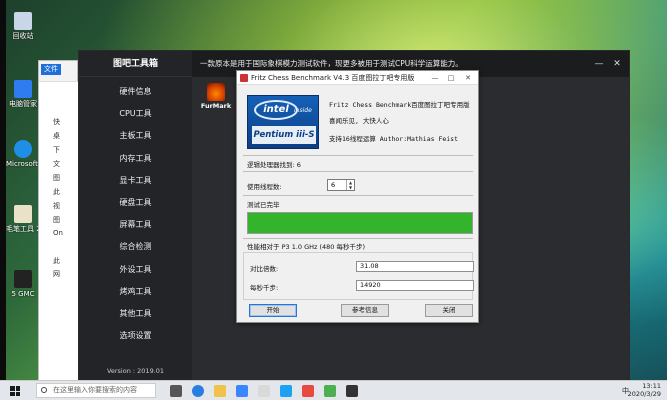 The image size is (667, 400). What do you see at coordinates (276, 110) in the screenshot?
I see `intel-wordmark: intel` at bounding box center [276, 110].